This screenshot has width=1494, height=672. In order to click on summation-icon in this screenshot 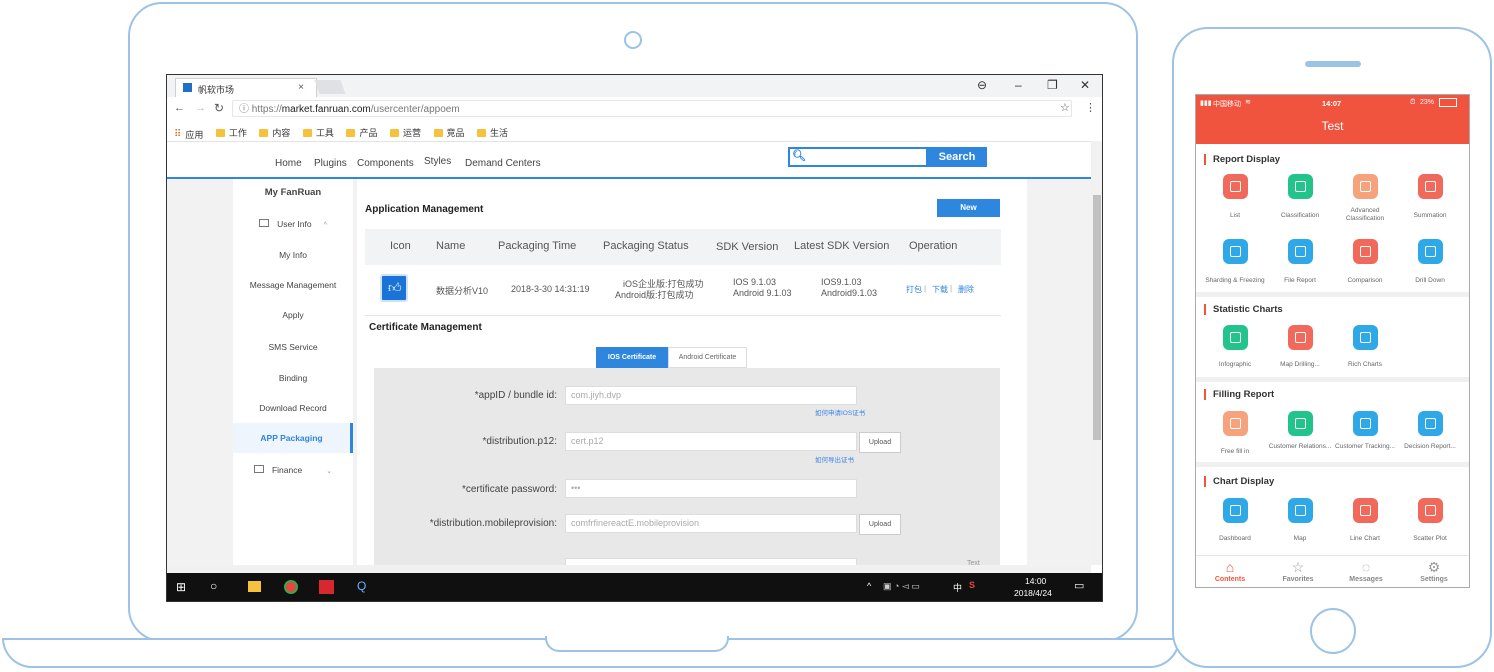, I will do `click(1430, 186)`.